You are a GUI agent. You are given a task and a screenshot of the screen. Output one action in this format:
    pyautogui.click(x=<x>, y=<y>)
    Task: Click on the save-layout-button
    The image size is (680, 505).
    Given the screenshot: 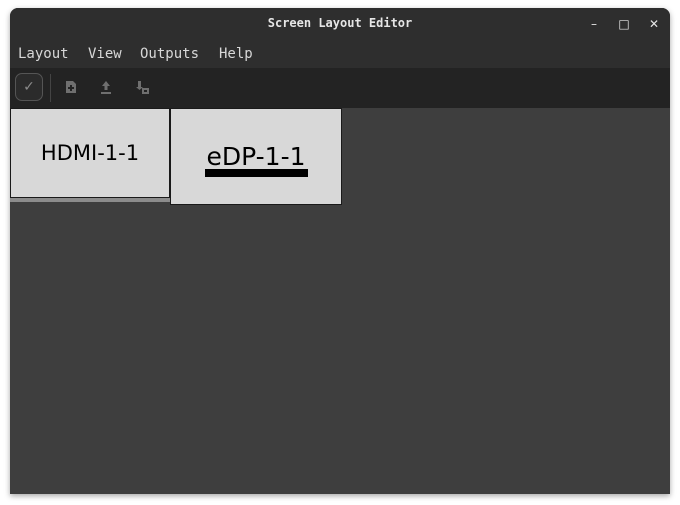 What is the action you would take?
    pyautogui.click(x=143, y=87)
    